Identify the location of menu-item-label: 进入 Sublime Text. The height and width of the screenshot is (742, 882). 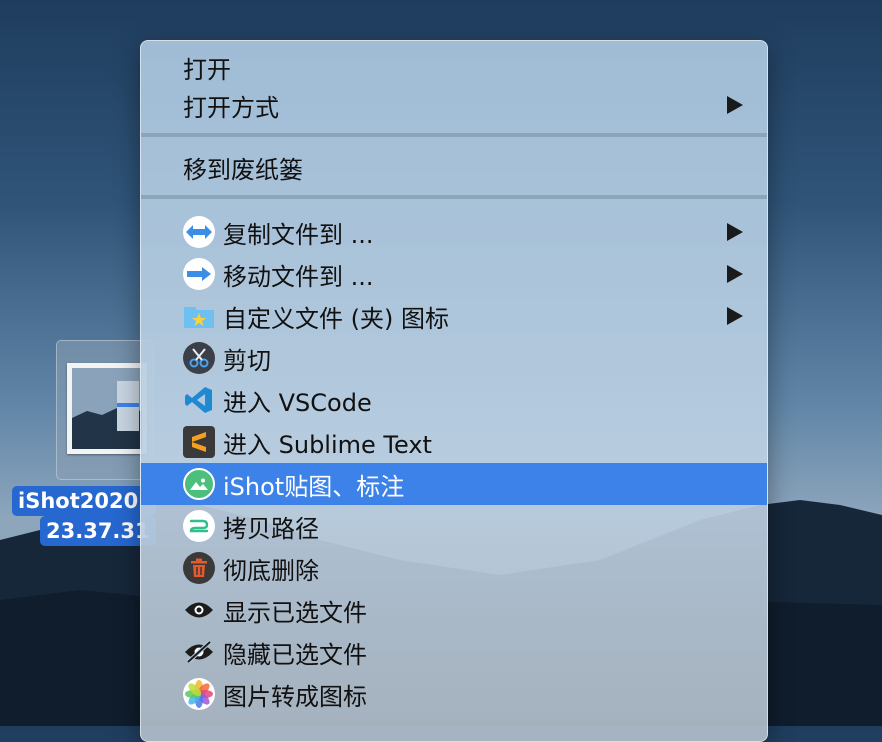
(327, 444).